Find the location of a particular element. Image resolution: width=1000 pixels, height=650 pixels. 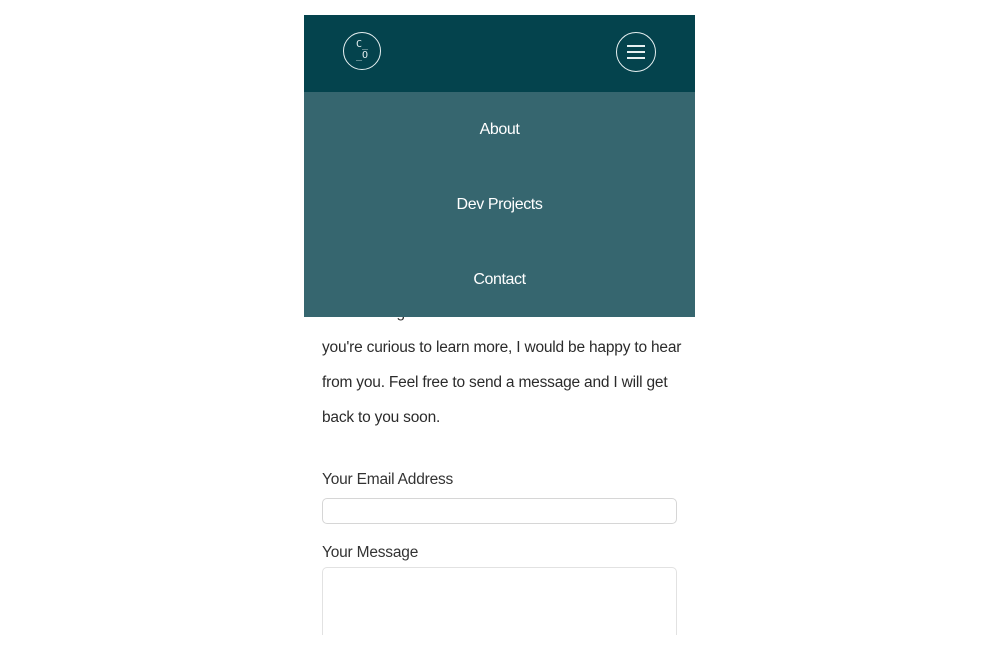

email-field-label: Your Email Address is located at coordinates (388, 479).